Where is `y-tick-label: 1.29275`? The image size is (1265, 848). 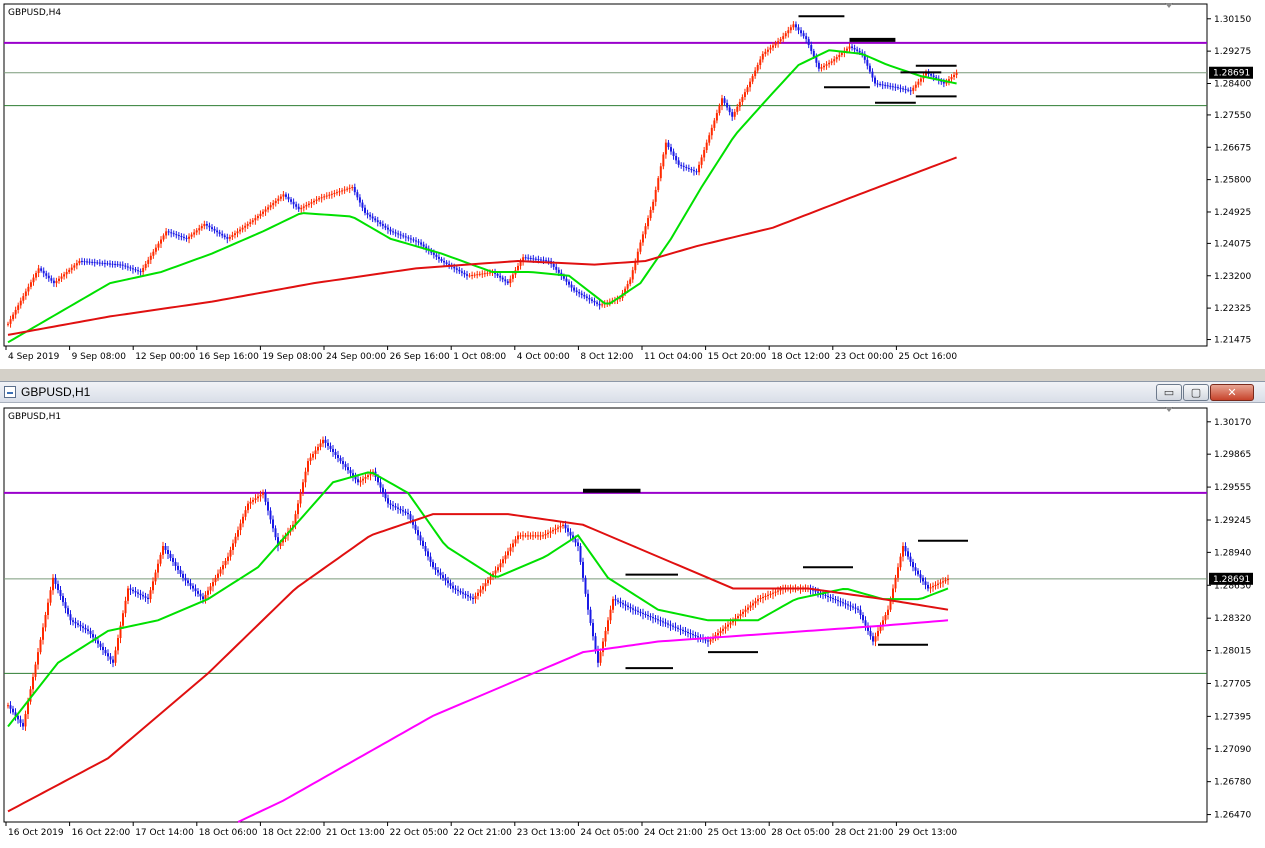 y-tick-label: 1.29275 is located at coordinates (1232, 52).